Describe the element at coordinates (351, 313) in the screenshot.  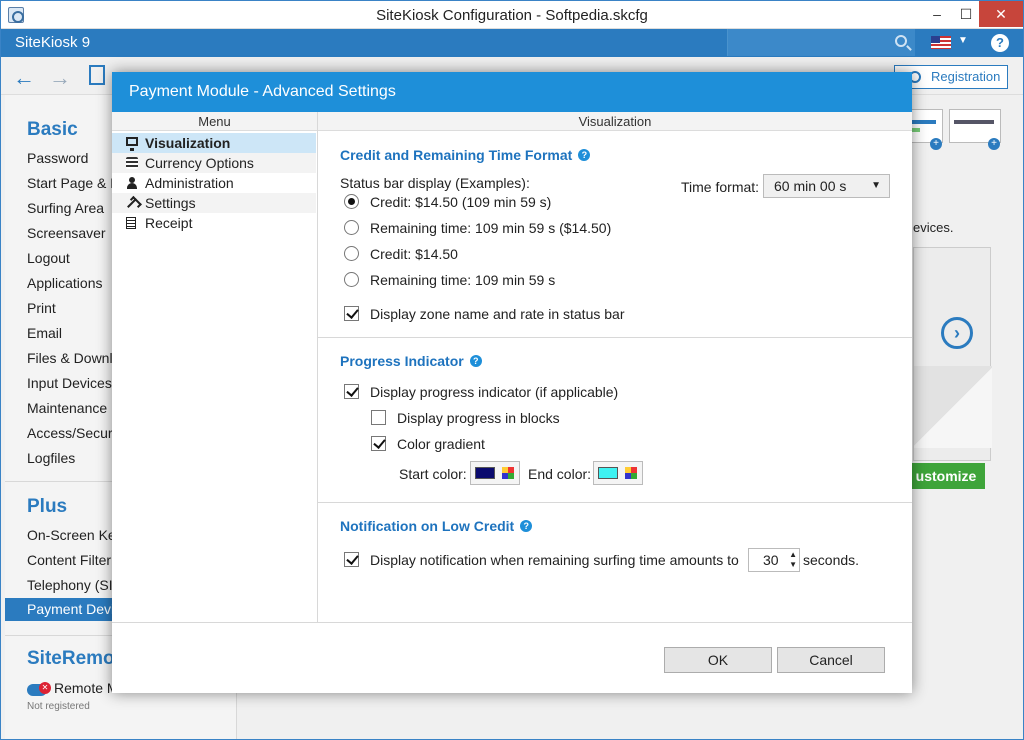
I see `zone-name-checkbox` at that location.